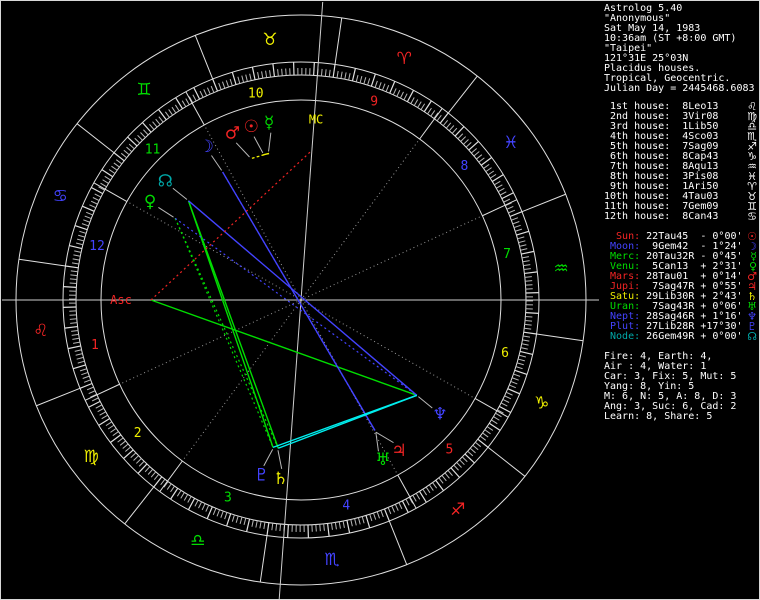  I want to click on aspect-venus-pluto, so click(224, 333).